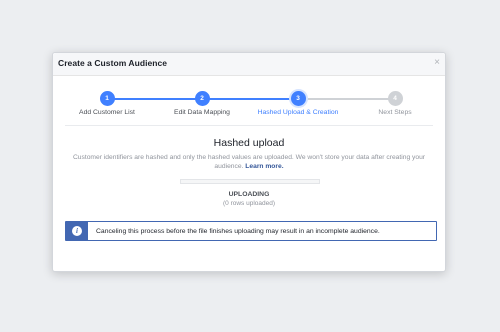 The height and width of the screenshot is (332, 500). I want to click on divider, so click(249, 125).